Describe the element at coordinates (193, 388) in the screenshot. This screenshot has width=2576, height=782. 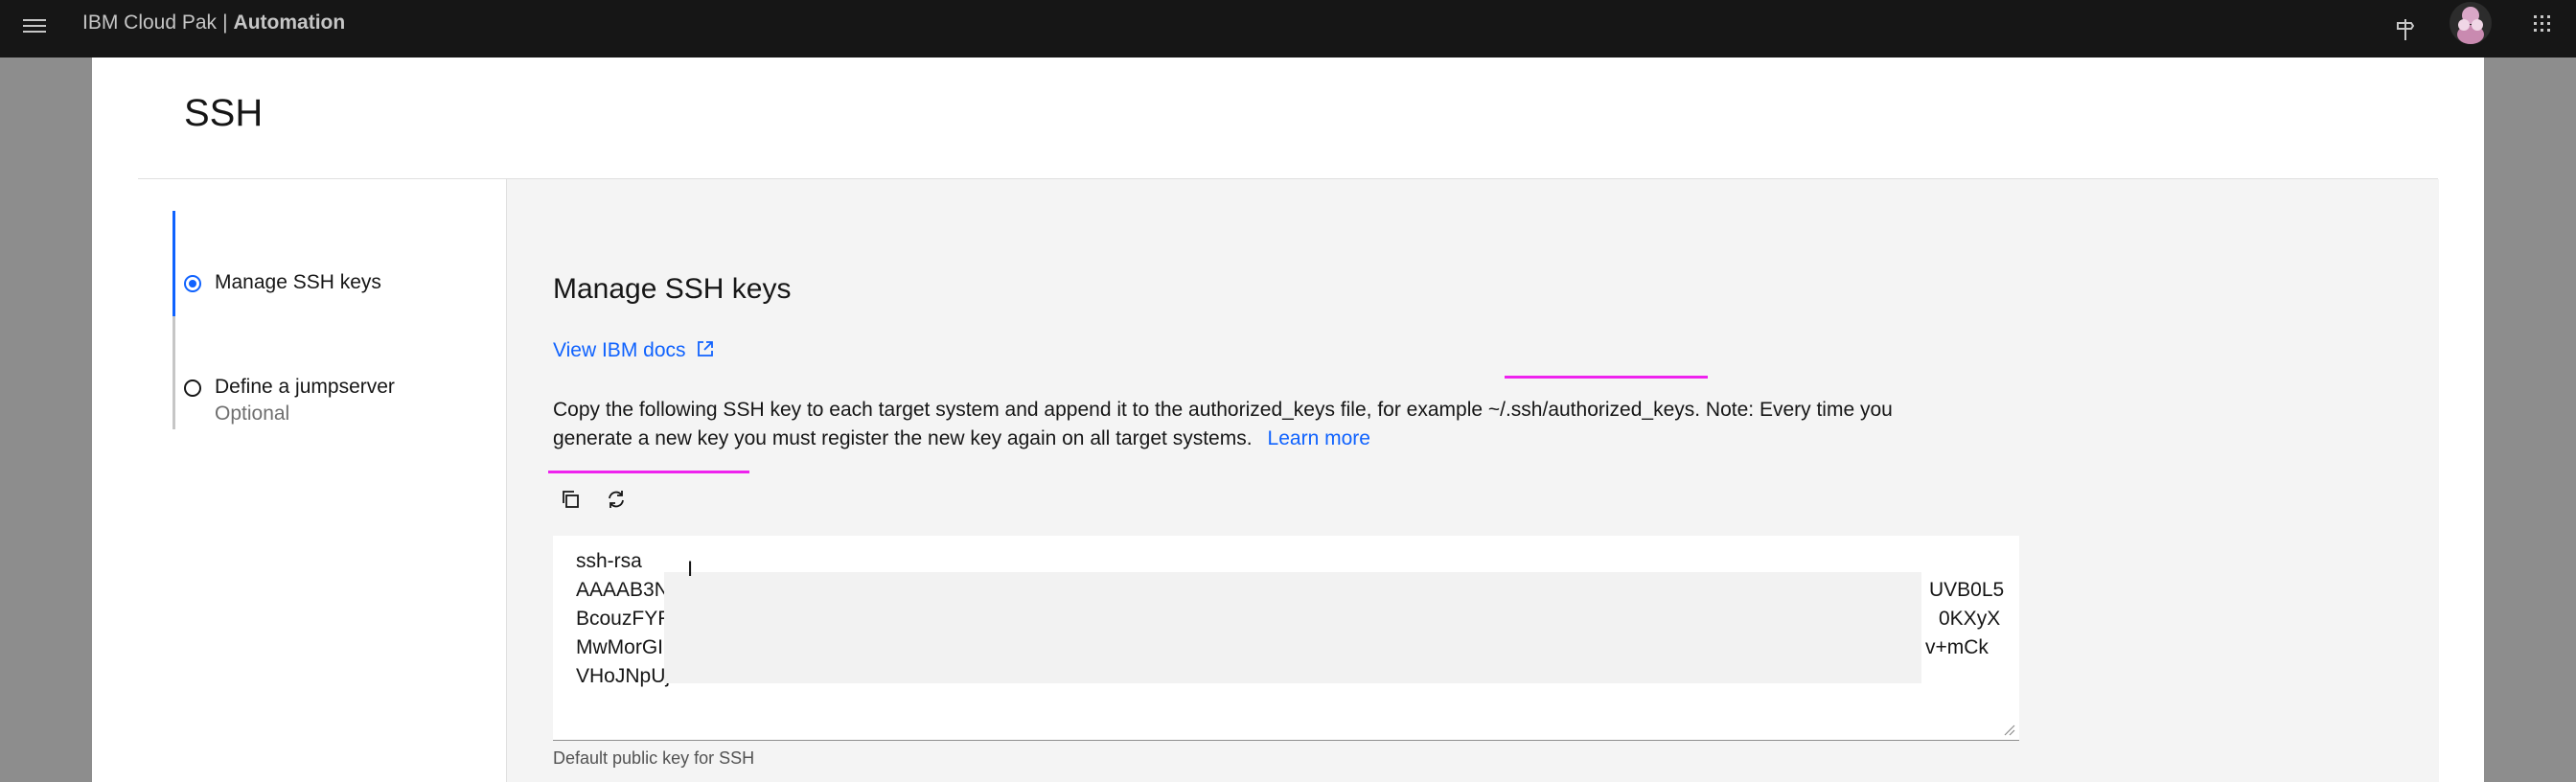
I see `step-incomplete-icon` at that location.